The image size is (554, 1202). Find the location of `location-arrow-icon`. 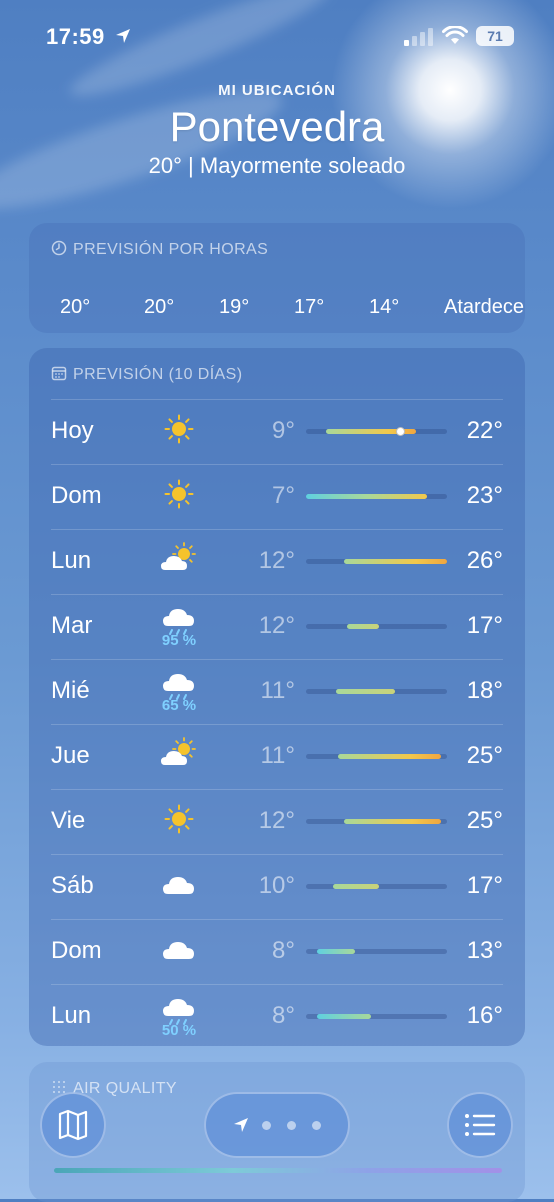

location-arrow-icon is located at coordinates (123, 36).